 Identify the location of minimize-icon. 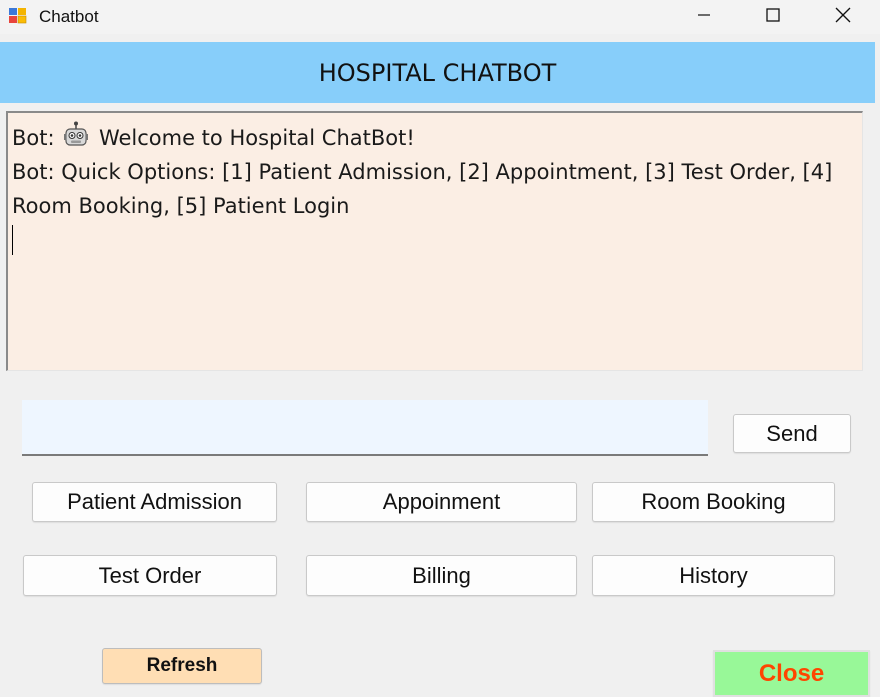
(704, 17).